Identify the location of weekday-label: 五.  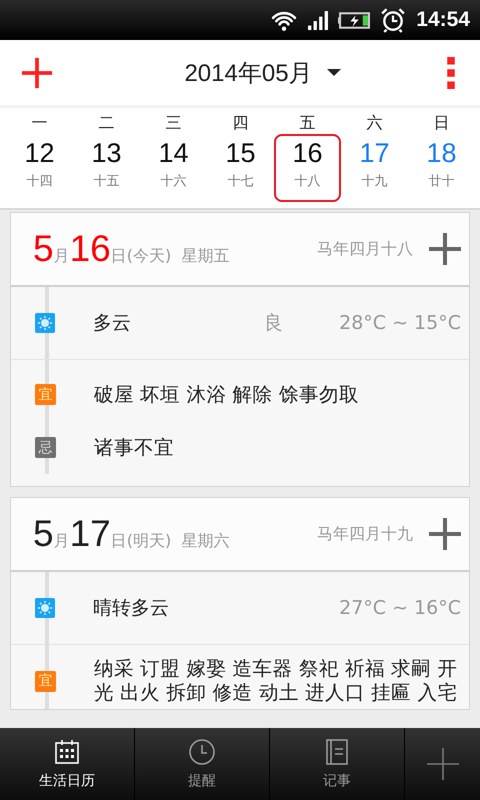
(308, 123).